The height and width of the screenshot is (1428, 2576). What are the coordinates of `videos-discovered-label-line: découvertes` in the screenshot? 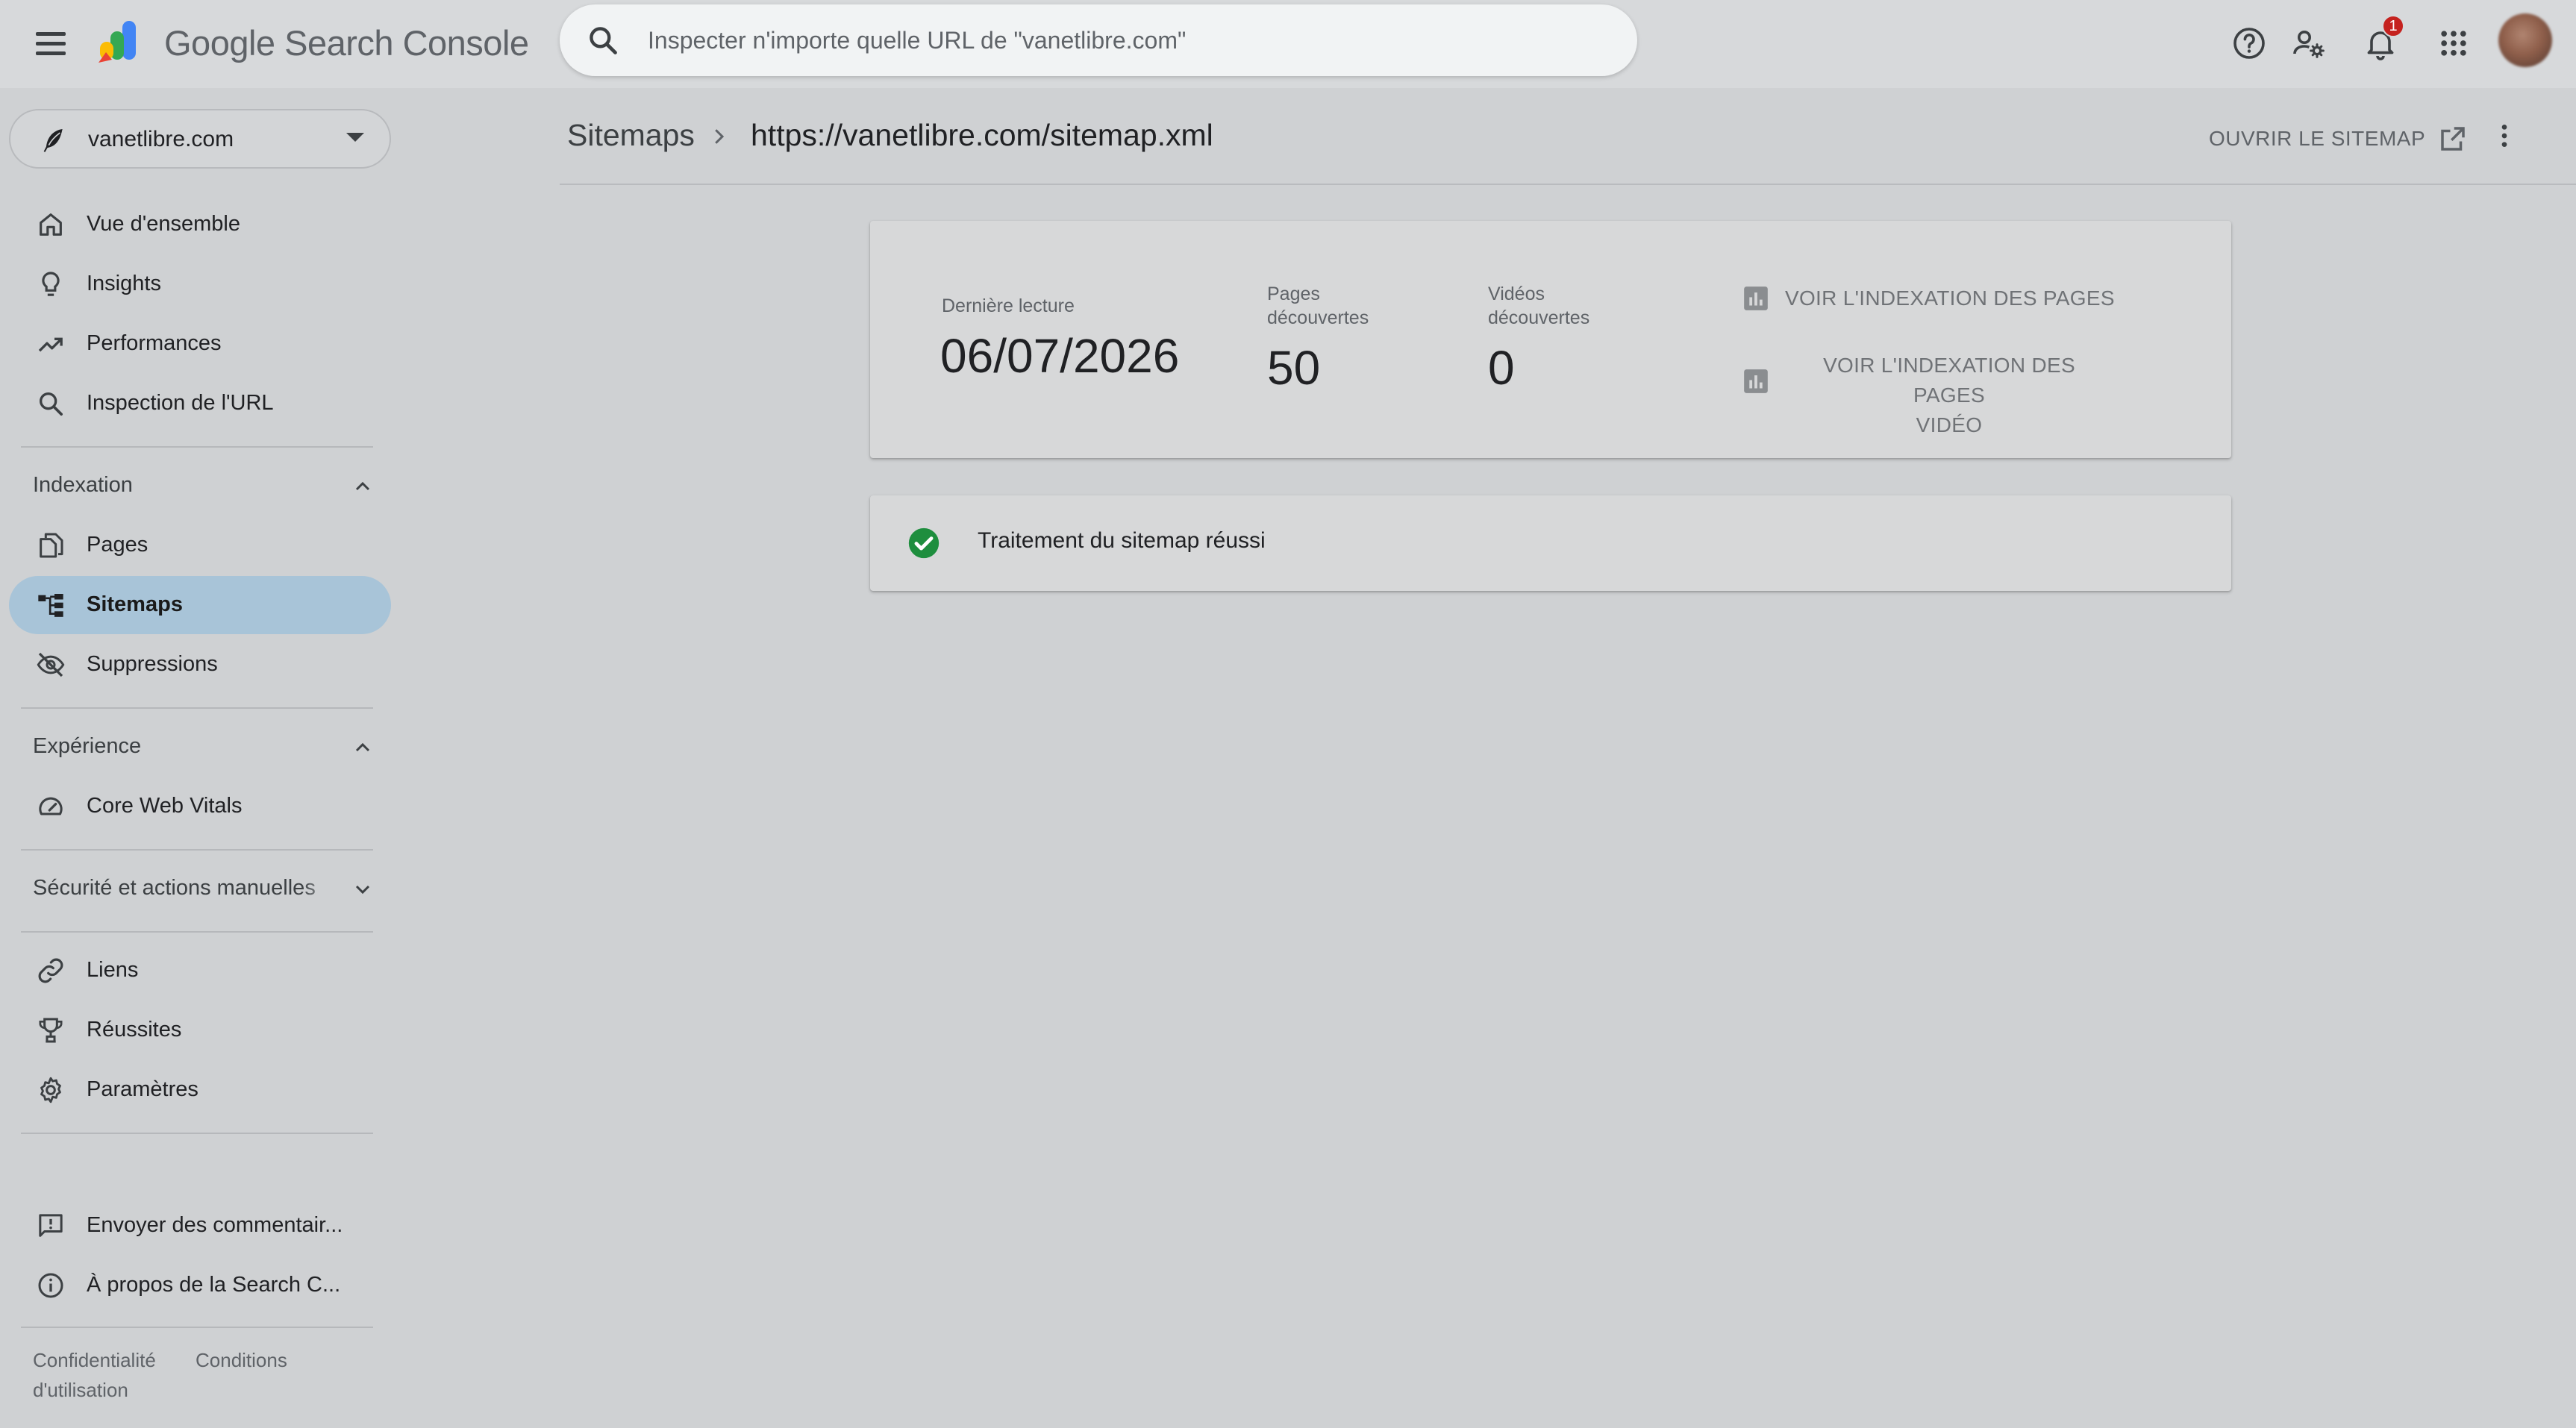 It's located at (1539, 317).